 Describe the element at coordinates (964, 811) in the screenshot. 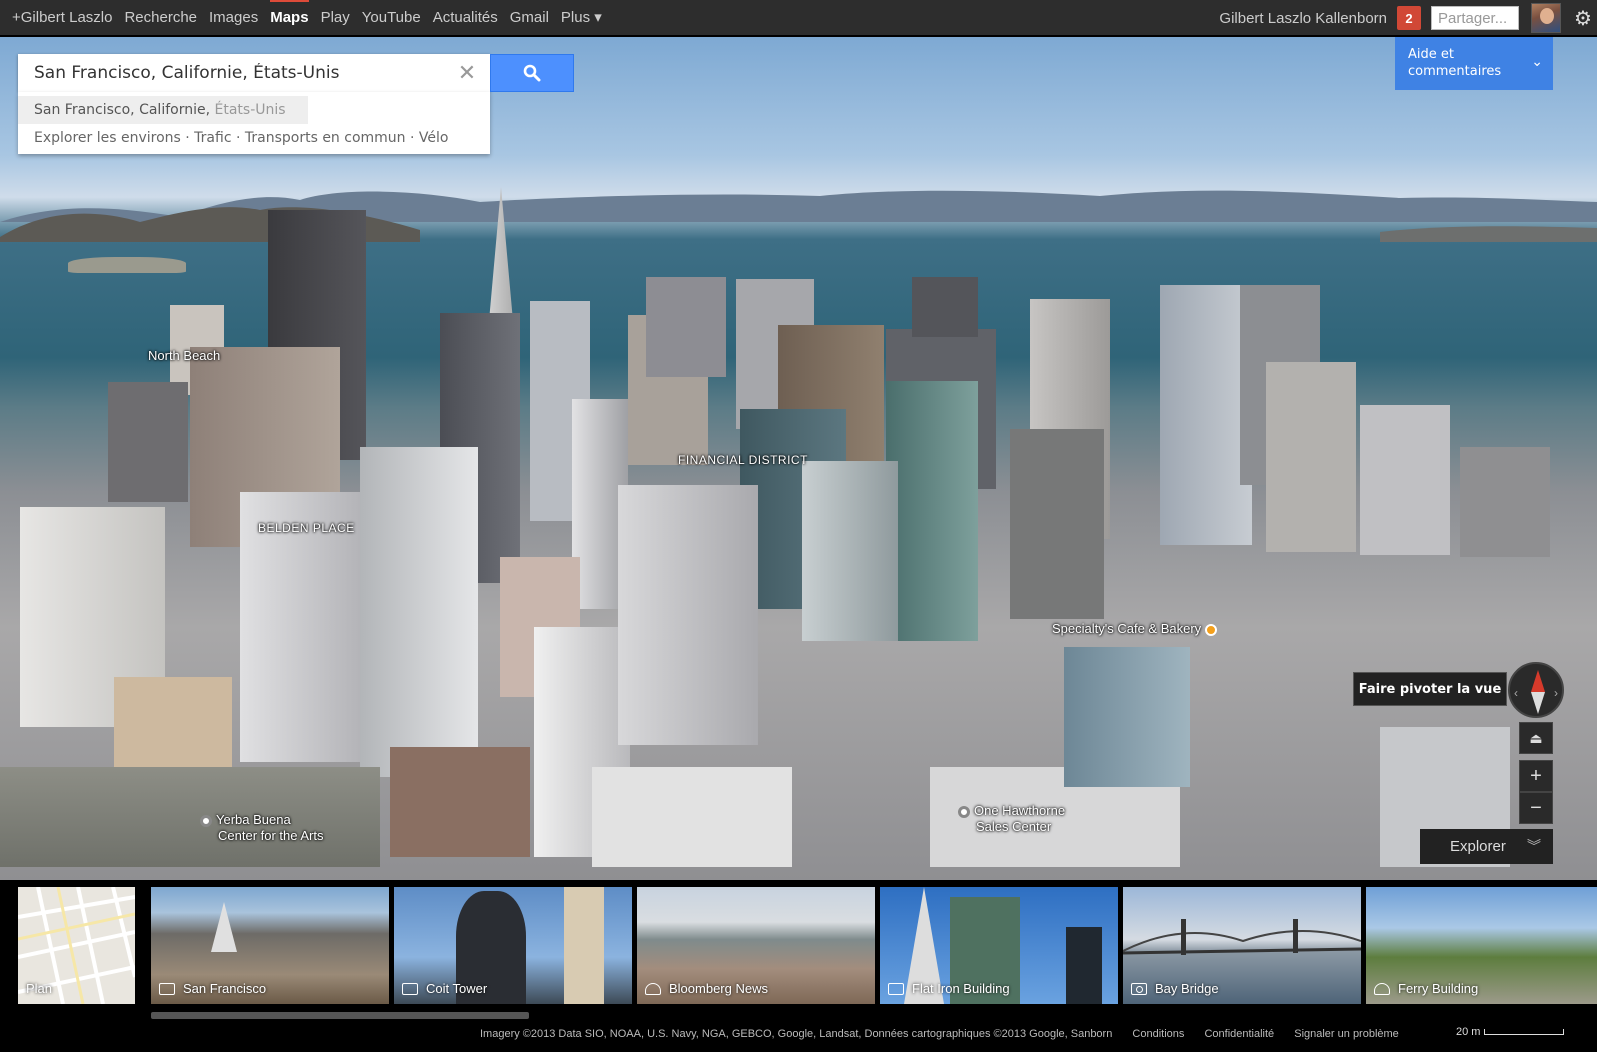

I see `place-marker-icon` at that location.